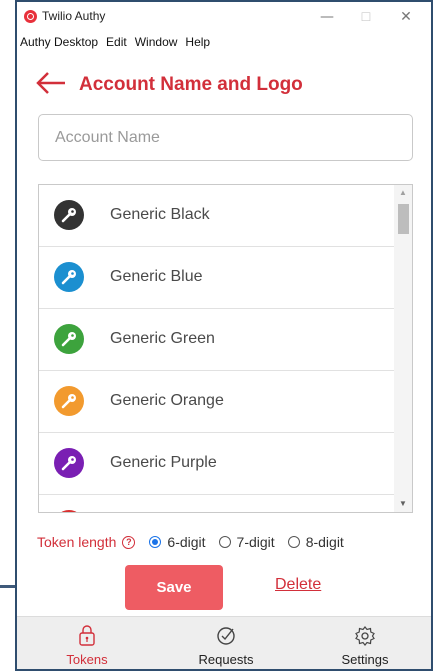 The image size is (436, 671). Describe the element at coordinates (403, 348) in the screenshot. I see `list-scrollbar: ▲ ▼` at that location.